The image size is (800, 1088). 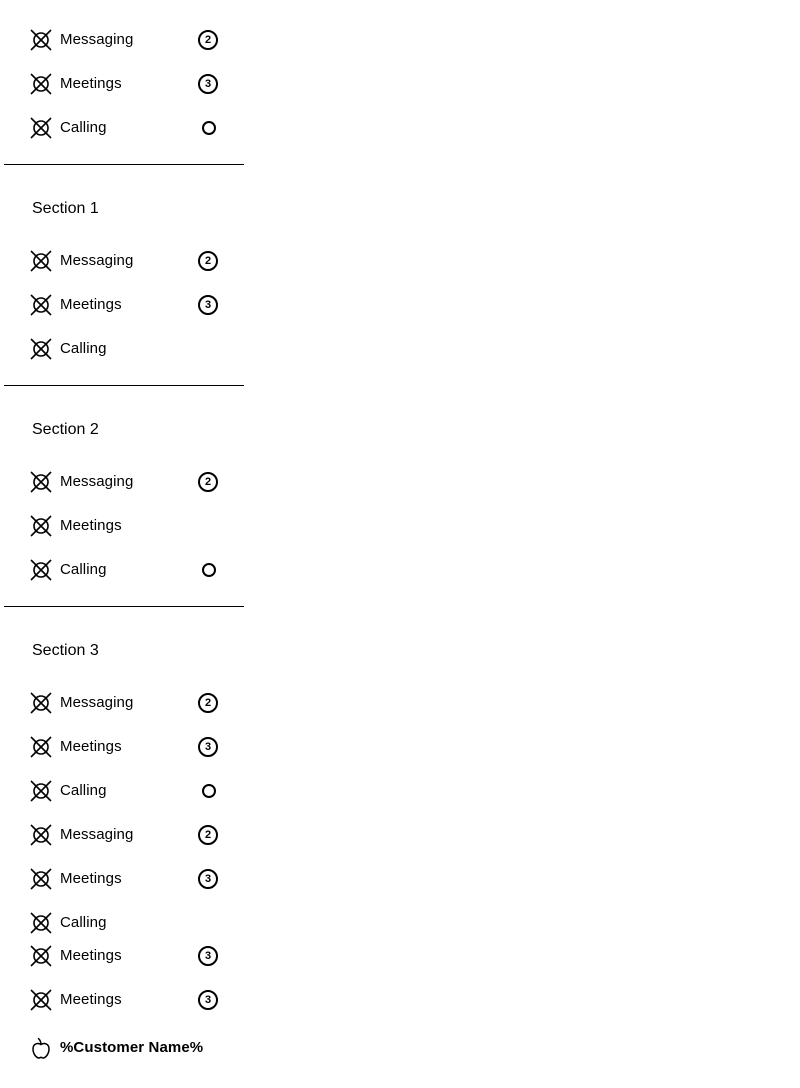 I want to click on apple-icon, so click(x=41, y=1048).